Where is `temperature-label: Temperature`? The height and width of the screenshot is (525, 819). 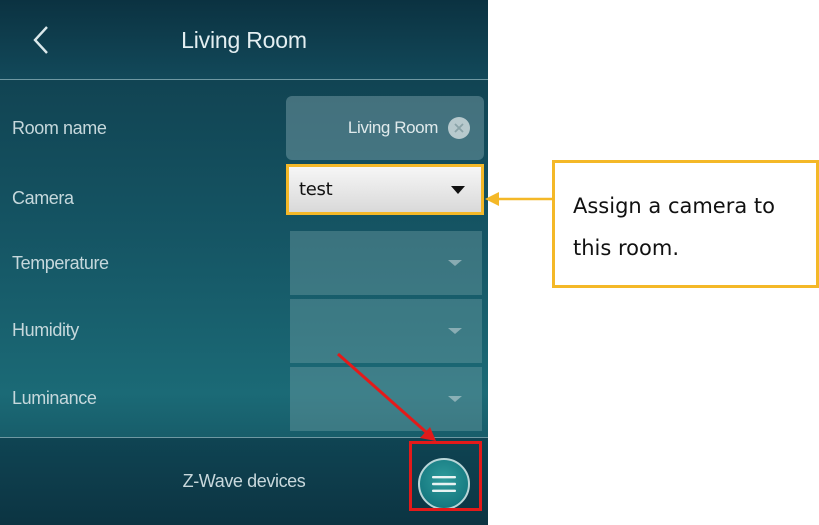 temperature-label: Temperature is located at coordinates (60, 263).